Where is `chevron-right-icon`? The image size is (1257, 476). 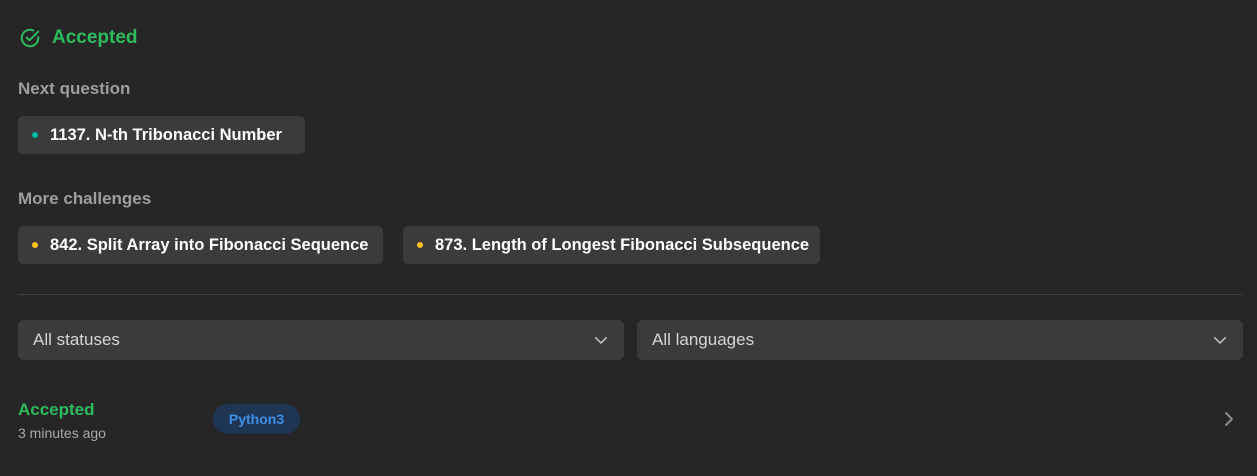 chevron-right-icon is located at coordinates (1229, 419).